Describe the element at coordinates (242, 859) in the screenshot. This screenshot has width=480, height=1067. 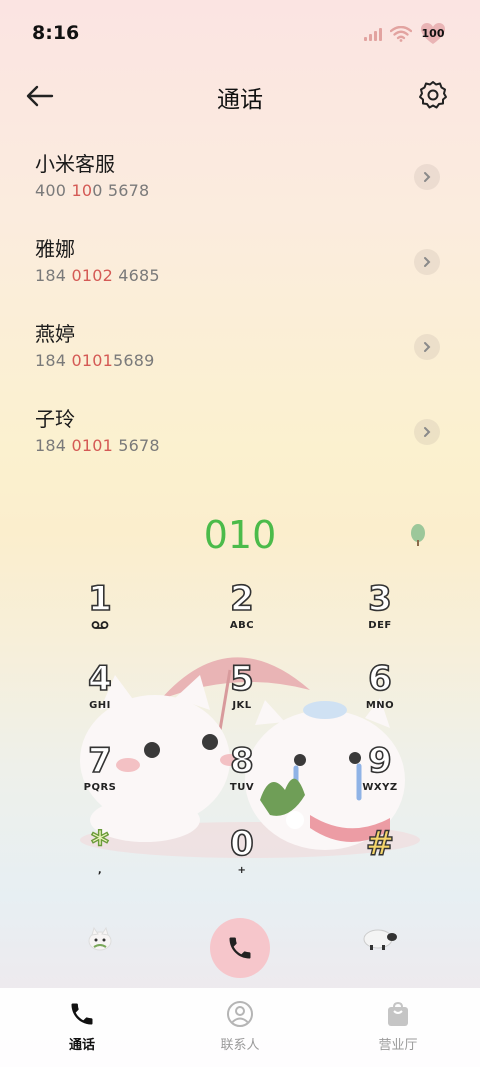
I see `dial-key-0: 0 +` at that location.